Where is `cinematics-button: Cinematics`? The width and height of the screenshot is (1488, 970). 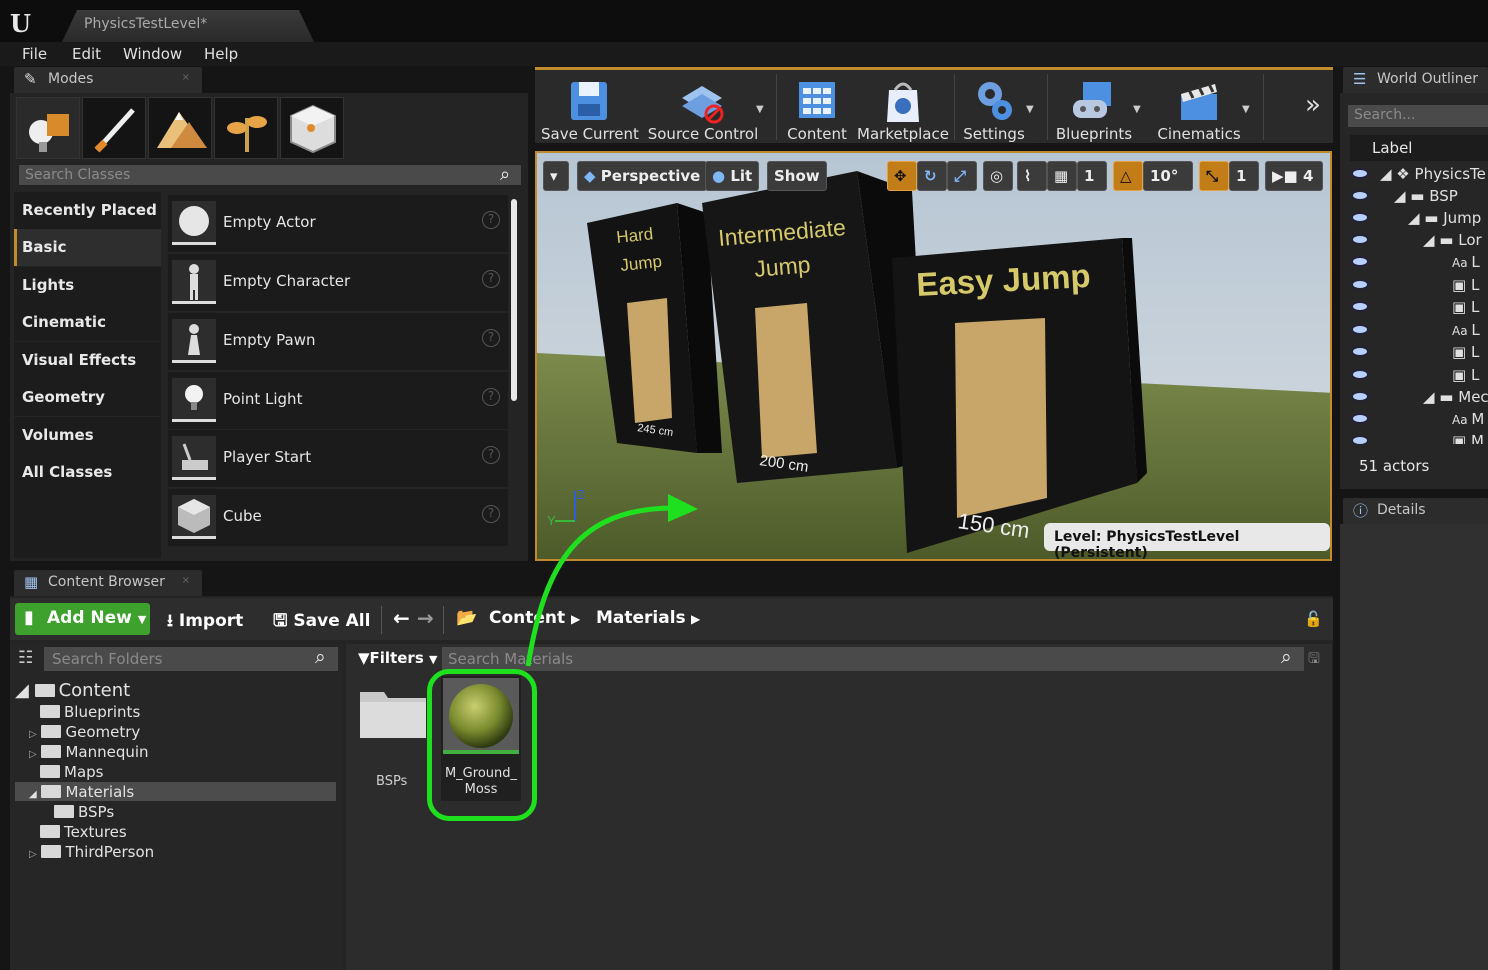
cinematics-button: Cinematics is located at coordinates (1199, 109).